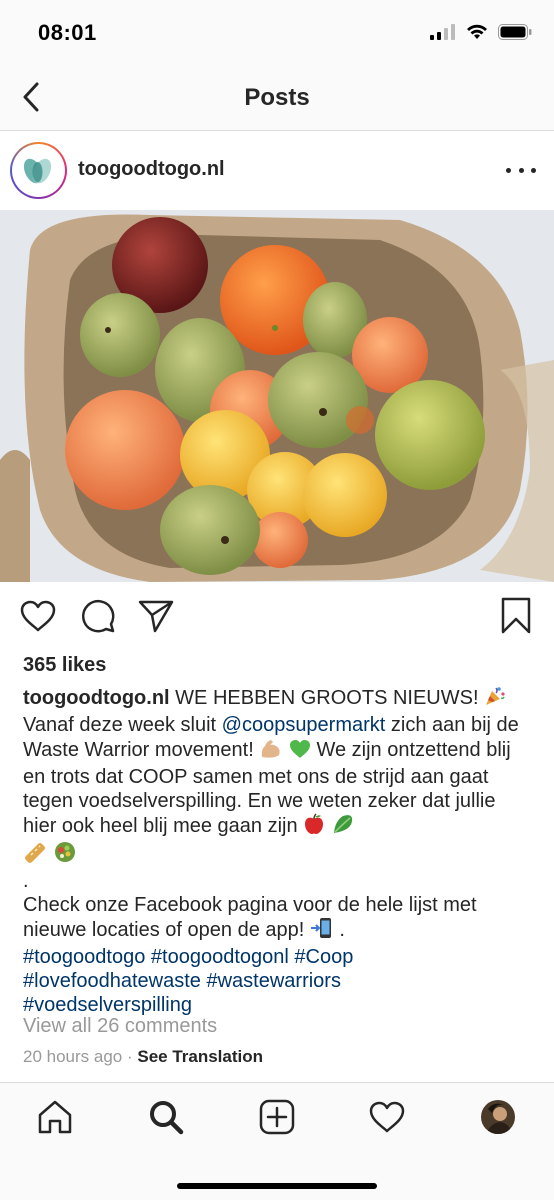  I want to click on comment-icon, so click(98, 616).